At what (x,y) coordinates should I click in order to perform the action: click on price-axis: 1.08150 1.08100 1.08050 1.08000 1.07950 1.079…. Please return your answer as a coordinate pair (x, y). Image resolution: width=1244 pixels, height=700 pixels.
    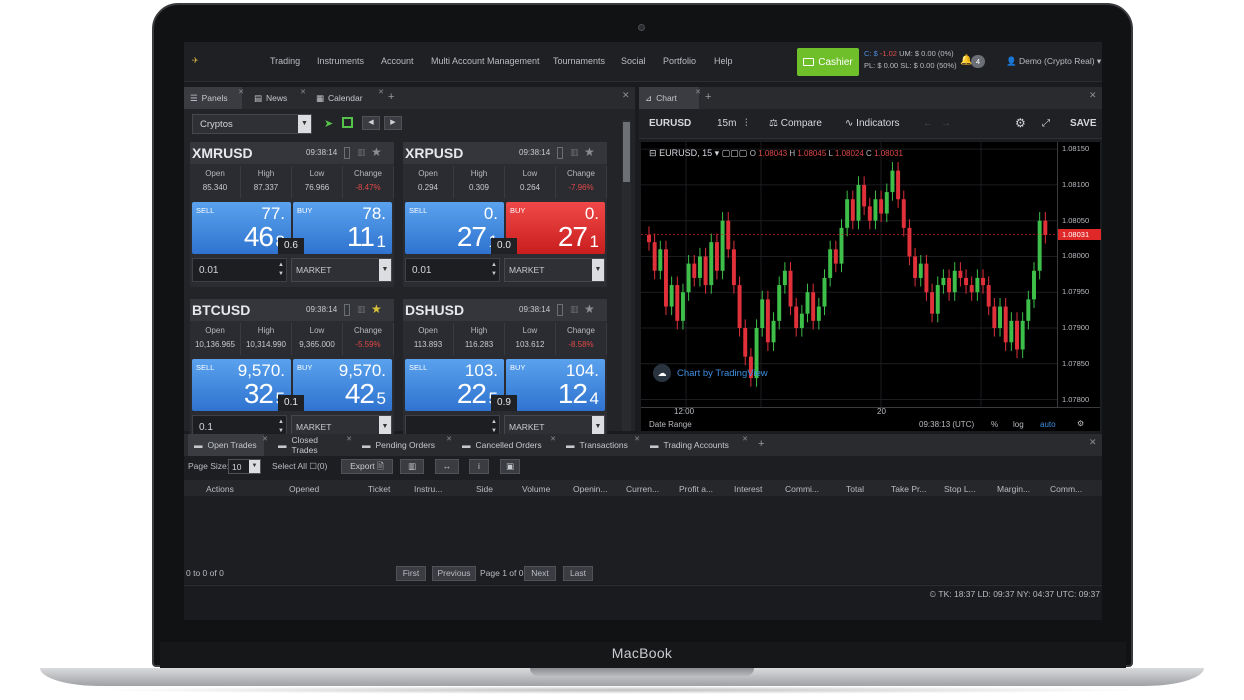
    Looking at the image, I should click on (1079, 281).